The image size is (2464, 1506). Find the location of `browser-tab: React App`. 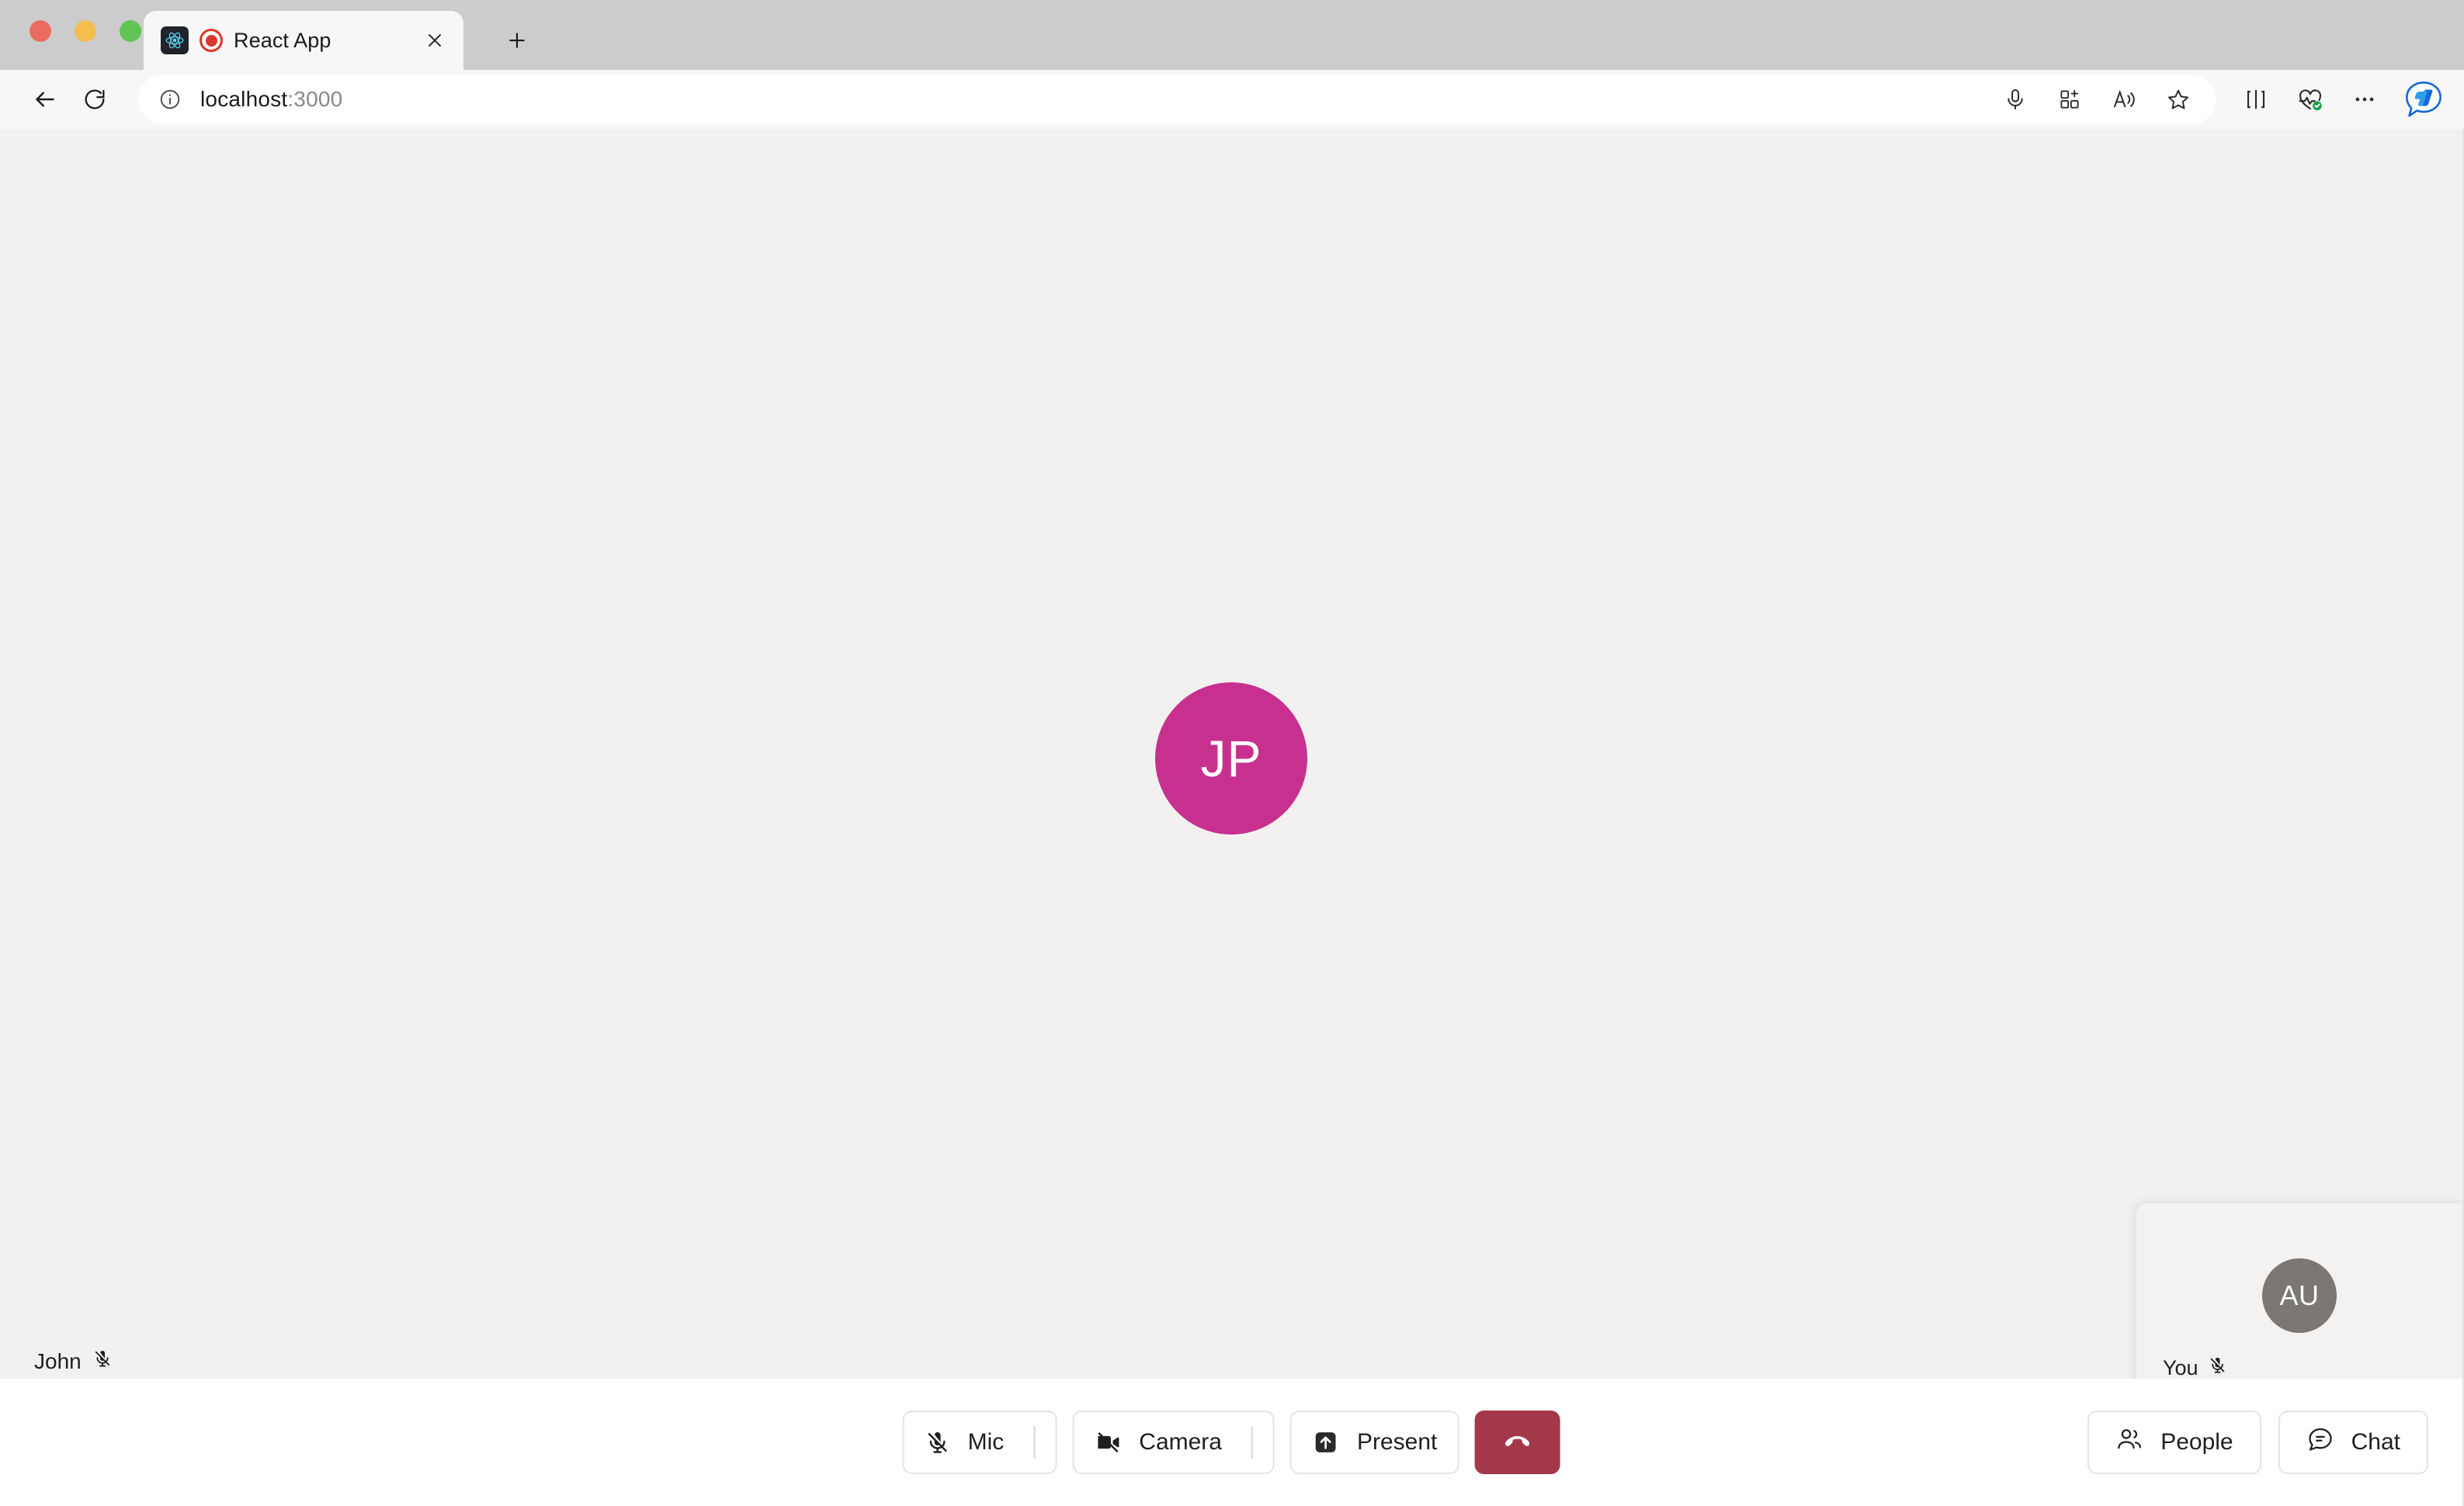

browser-tab: React App is located at coordinates (303, 40).